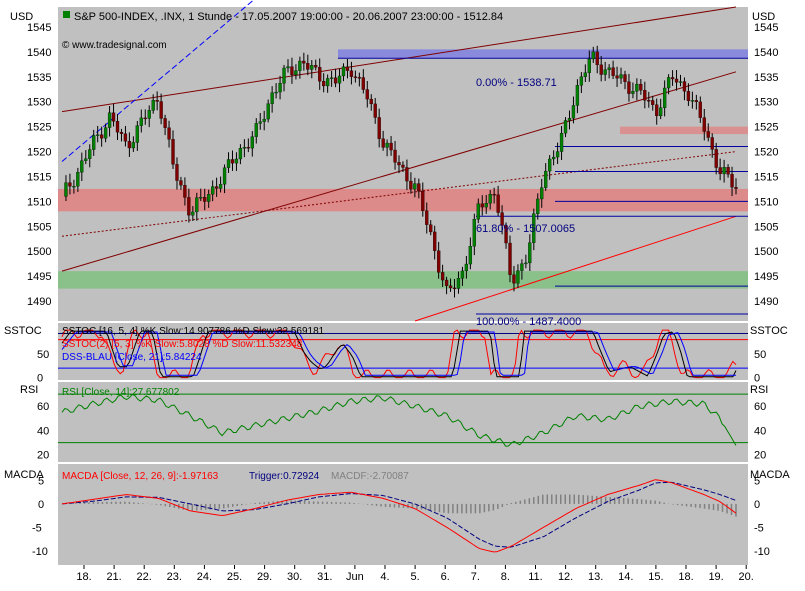 The image size is (805, 591). Describe the element at coordinates (760, 456) in the screenshot. I see `rsi-tick-right: 20` at that location.